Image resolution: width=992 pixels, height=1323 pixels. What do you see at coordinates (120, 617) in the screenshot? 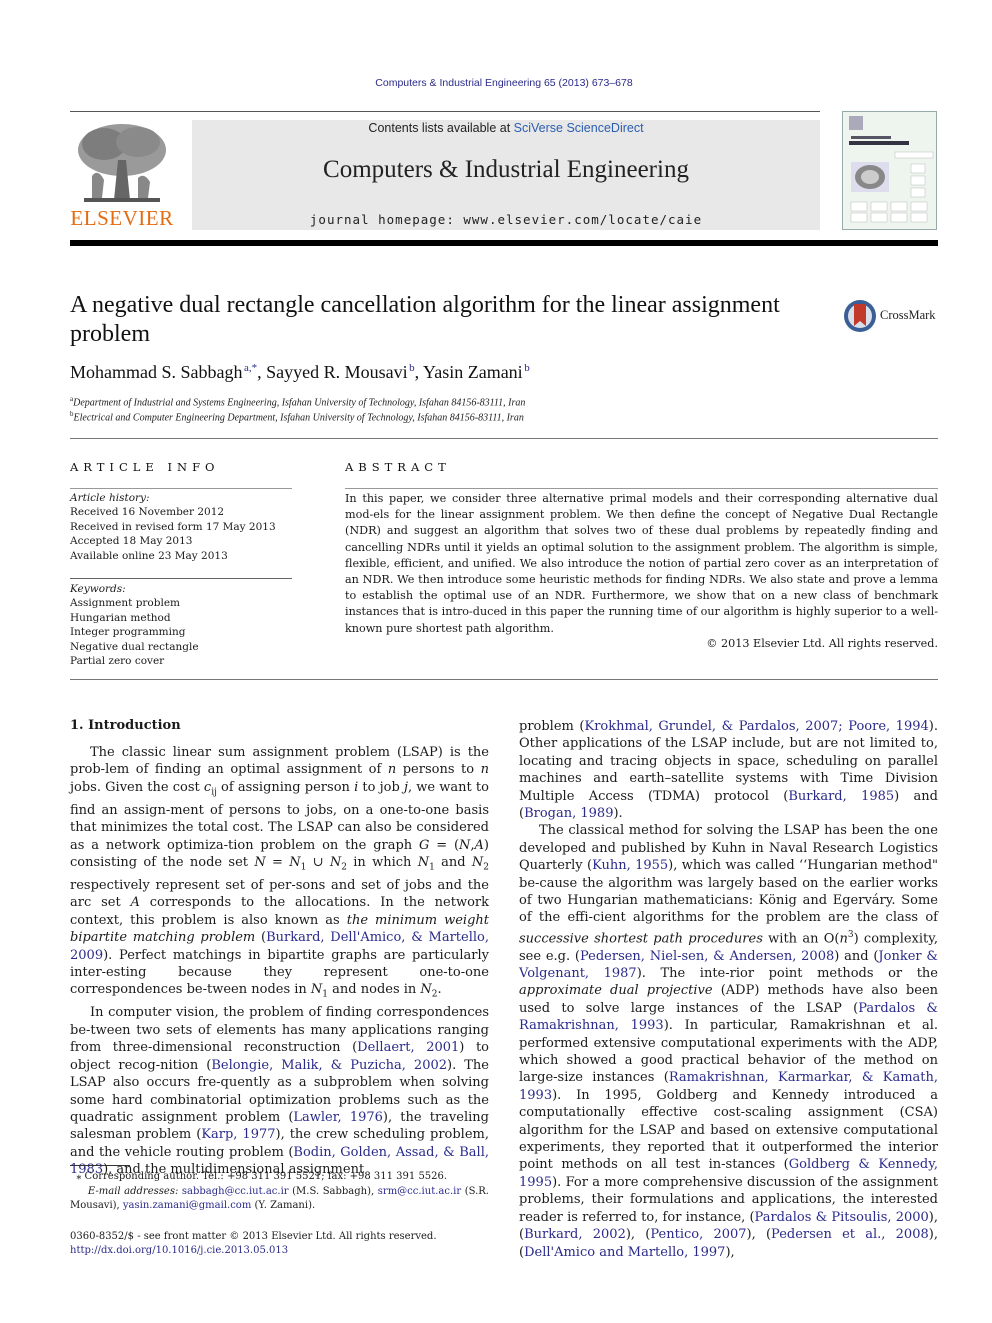
I see `keyword: Hungarian method` at bounding box center [120, 617].